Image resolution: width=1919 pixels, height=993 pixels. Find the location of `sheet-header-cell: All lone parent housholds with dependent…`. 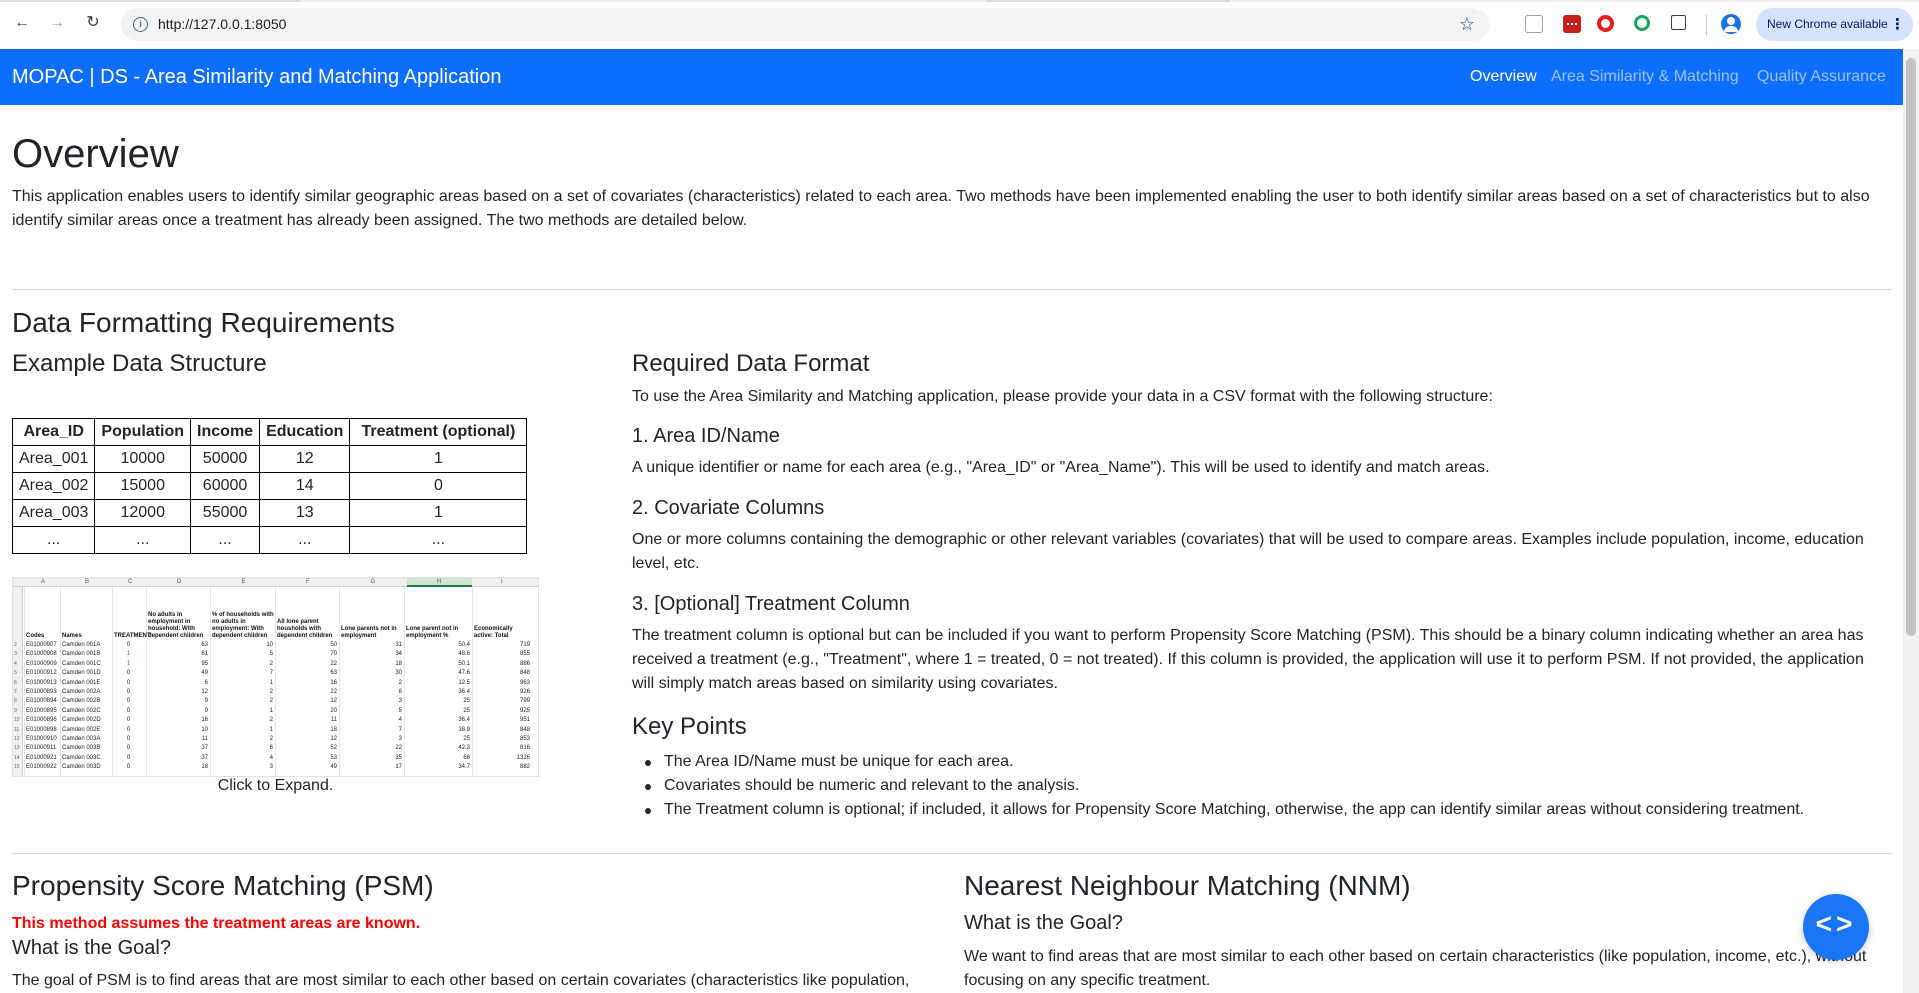

sheet-header-cell: All lone parent housholds with dependent… is located at coordinates (305, 629).